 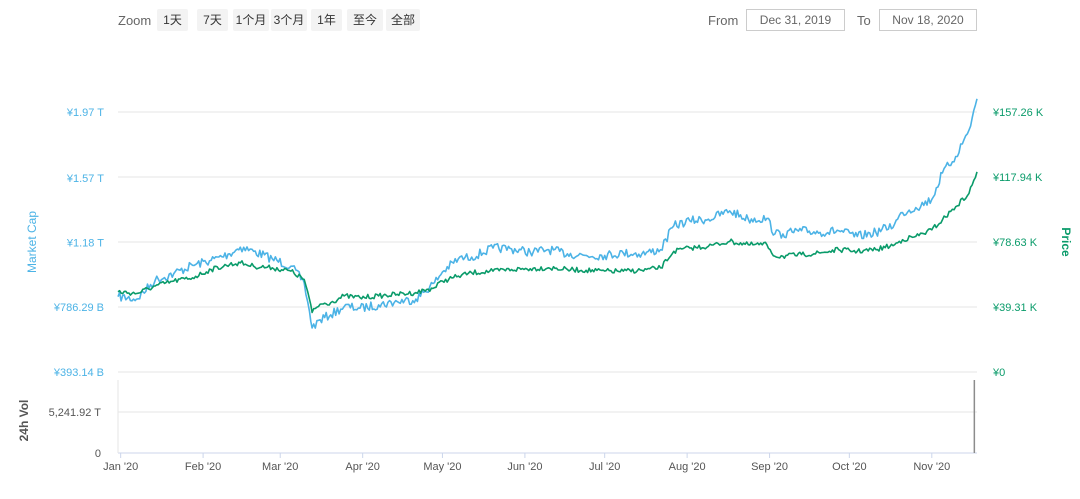 What do you see at coordinates (362, 467) in the screenshot?
I see `x-axis-tick-label: Apr '20` at bounding box center [362, 467].